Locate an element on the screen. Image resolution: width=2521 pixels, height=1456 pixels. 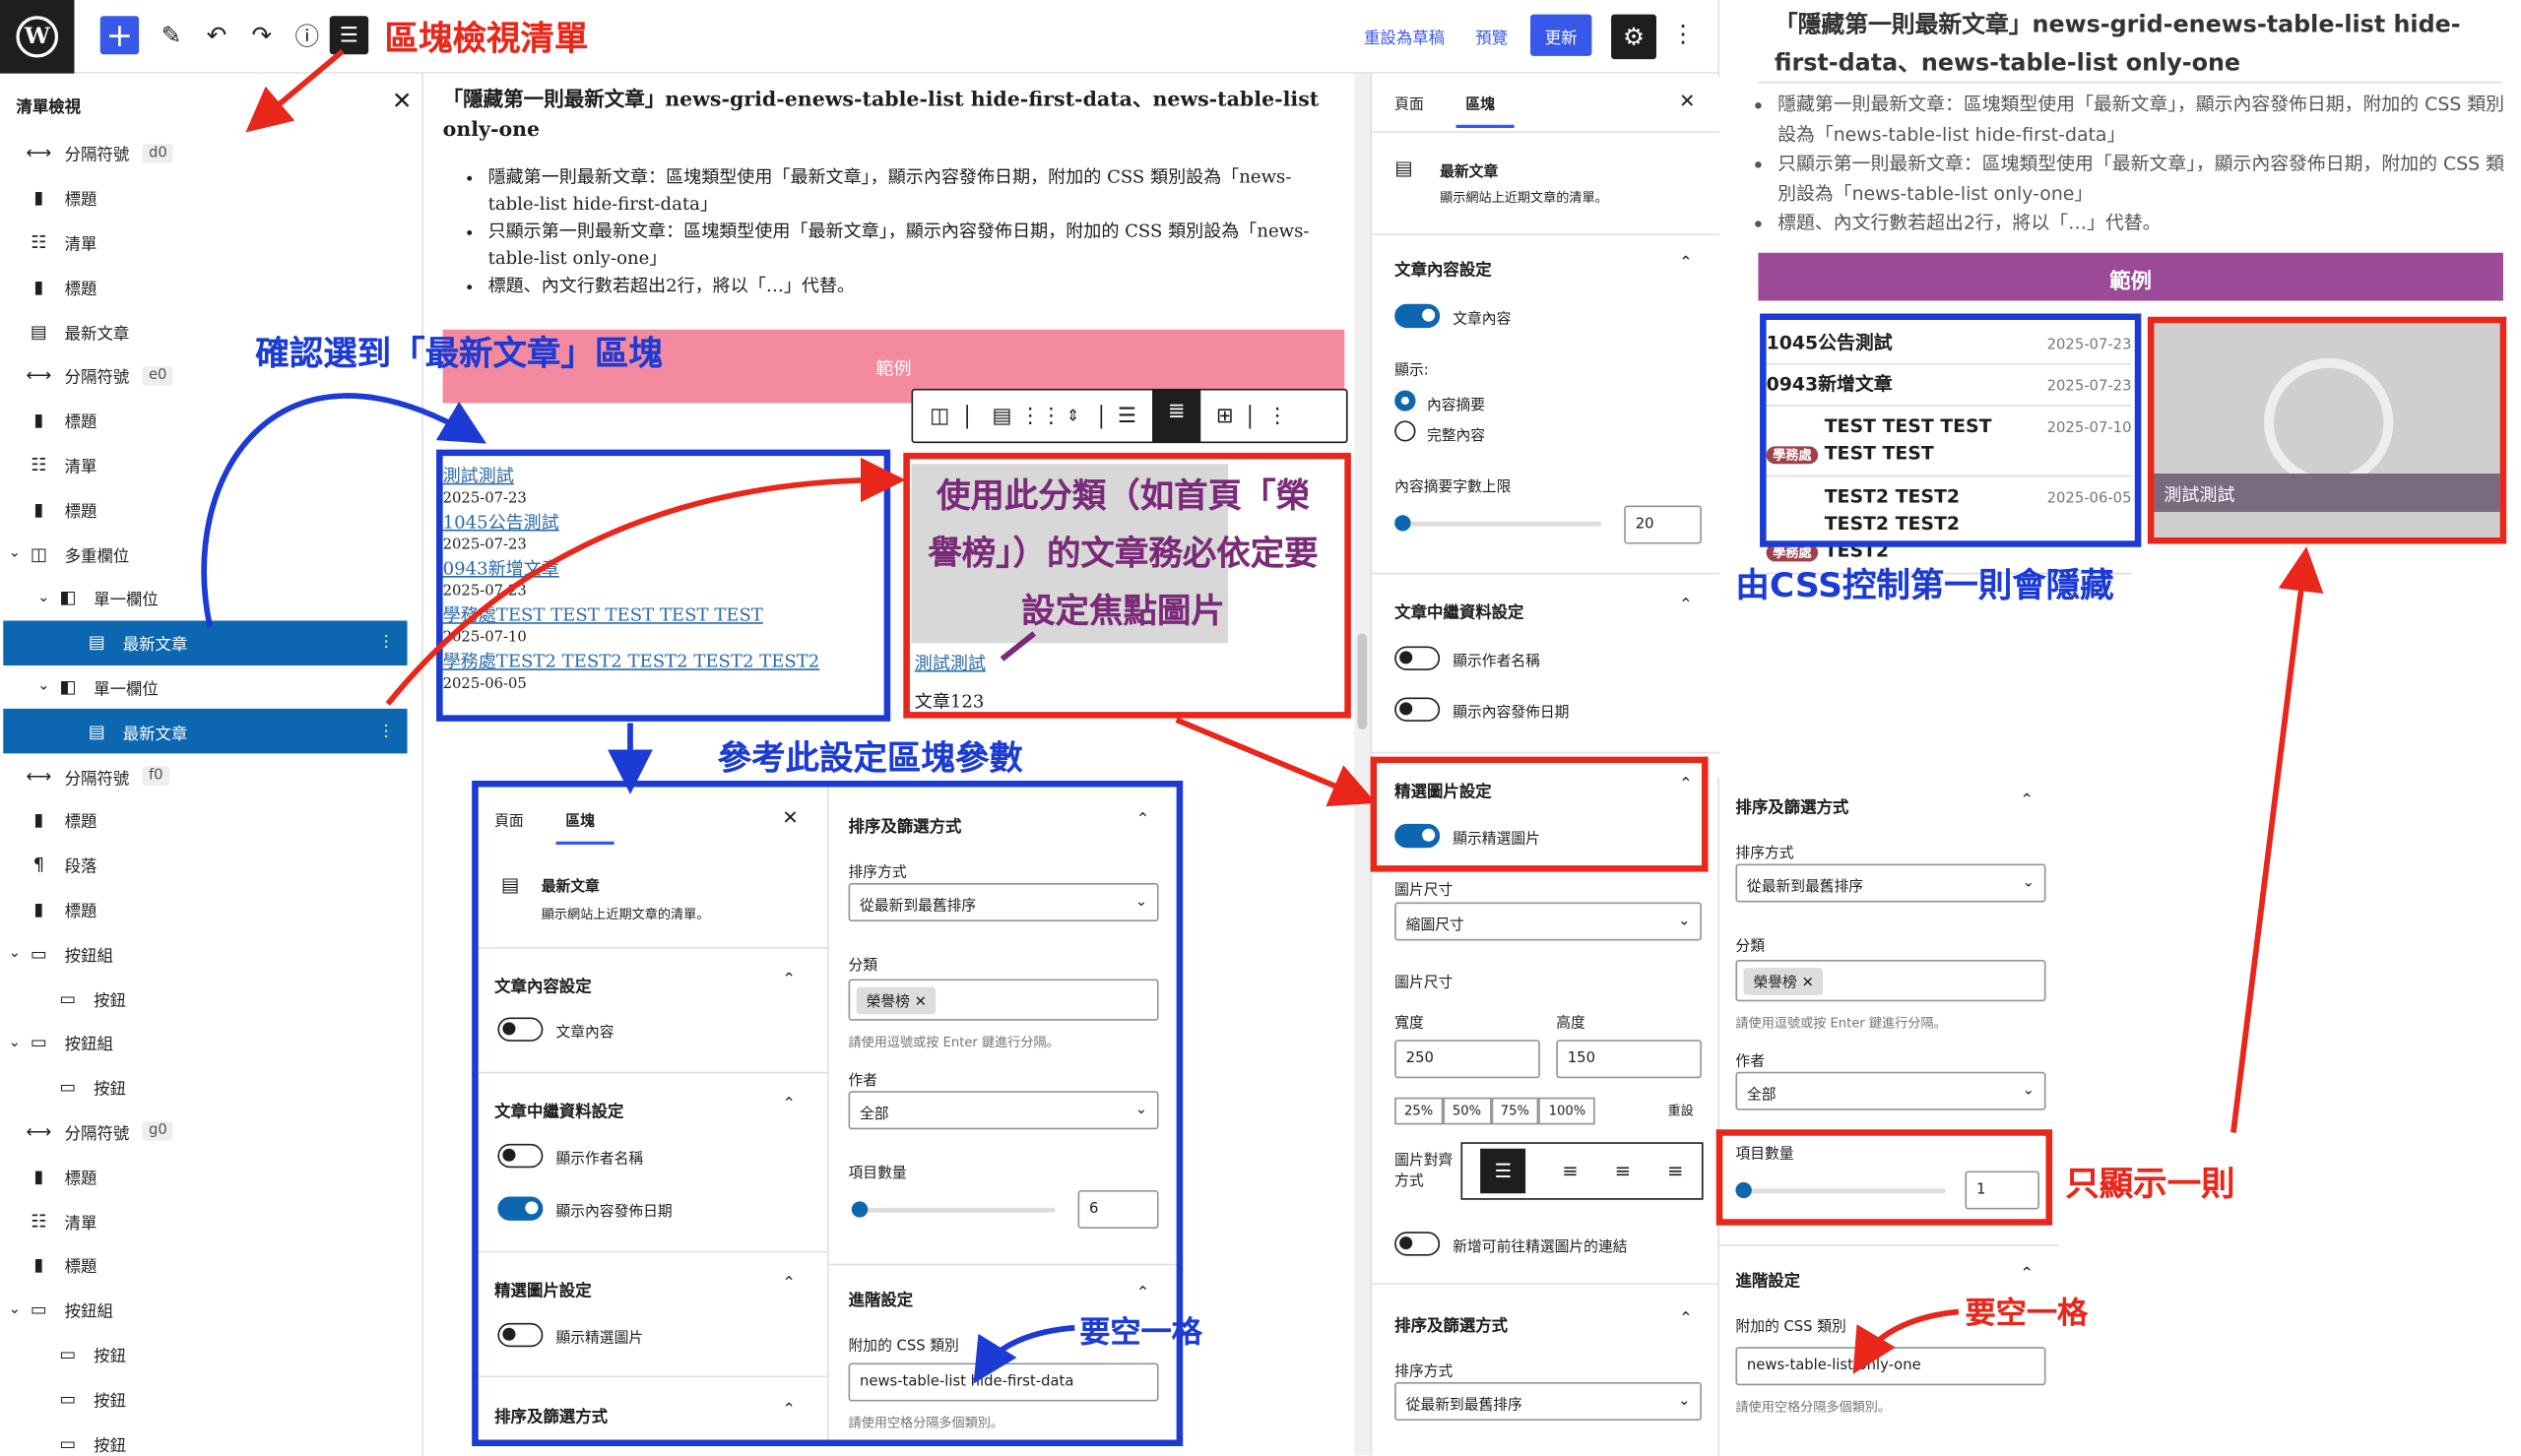
list-view-row: ⟷ 分隔符號 g0 is located at coordinates (205, 1131).